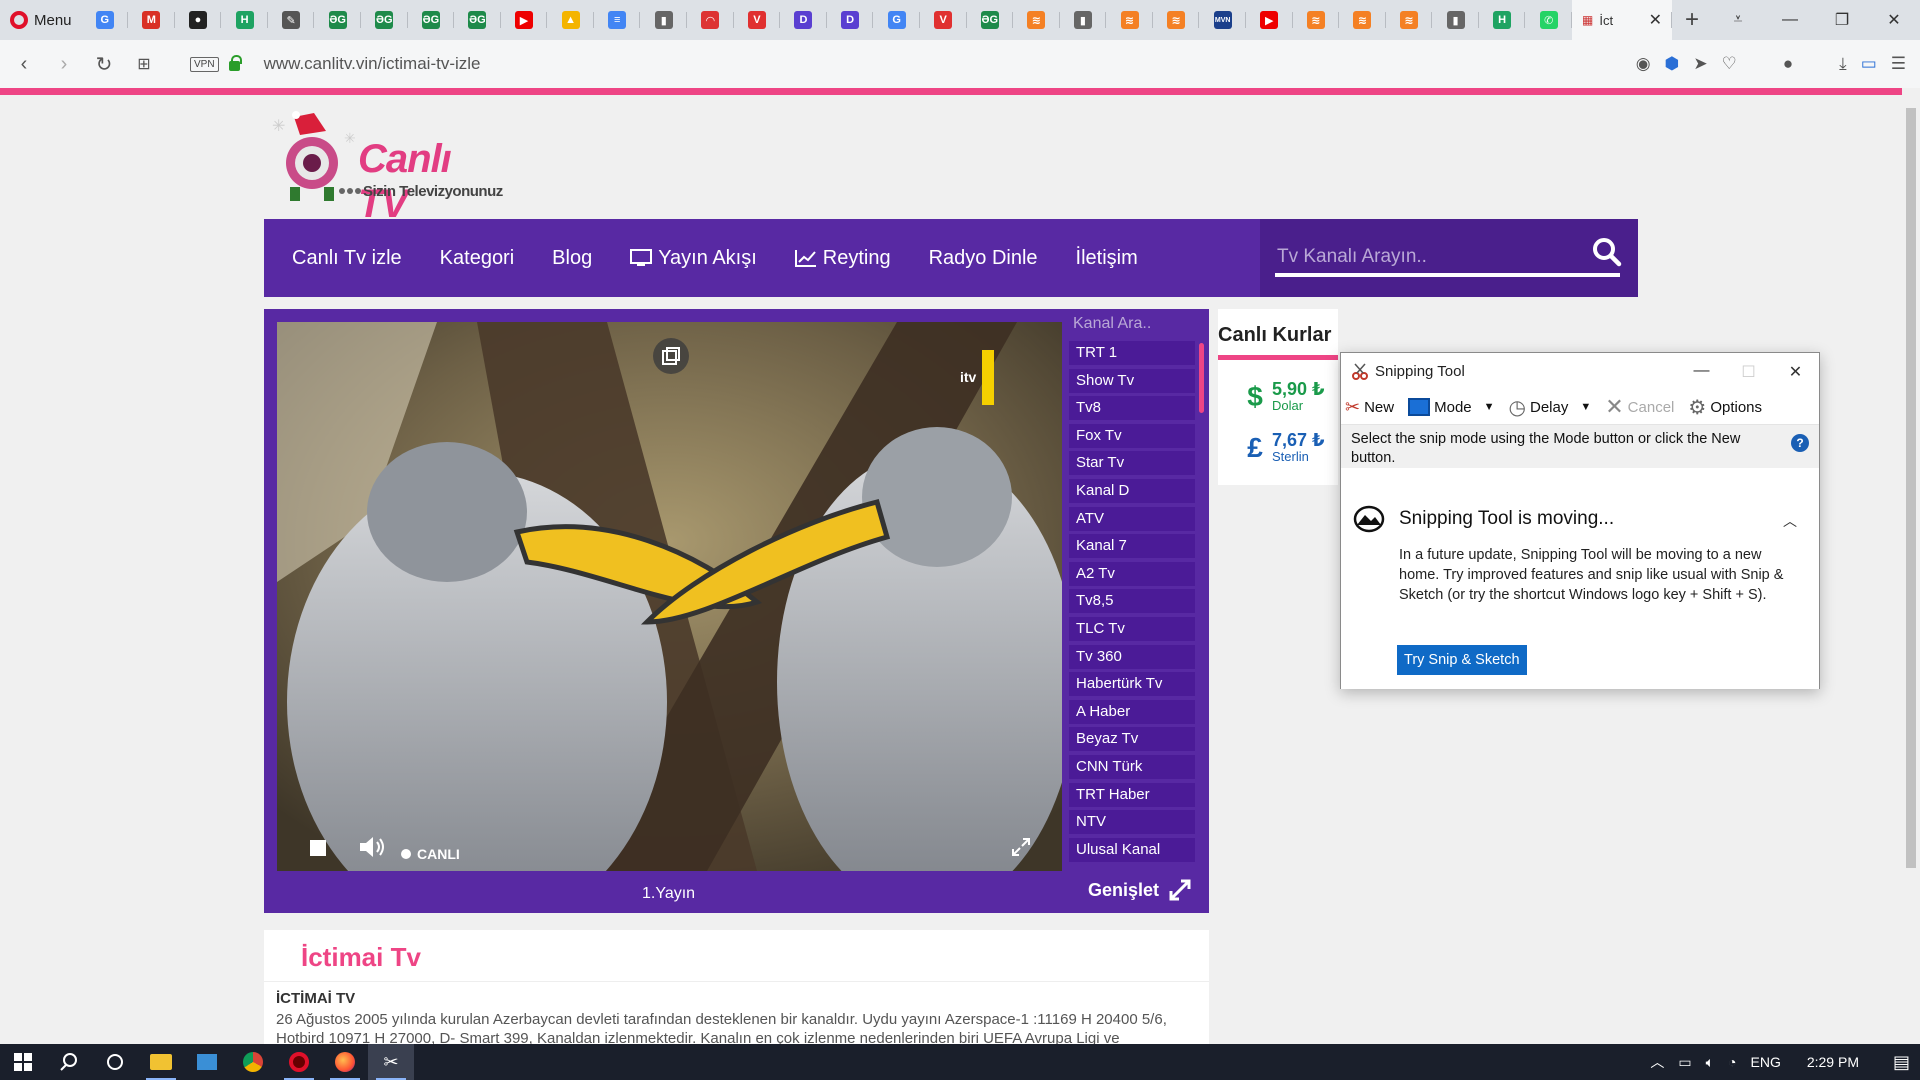 The width and height of the screenshot is (1920, 1080). What do you see at coordinates (1222, 20) in the screenshot?
I see `browser-tab: MVN` at bounding box center [1222, 20].